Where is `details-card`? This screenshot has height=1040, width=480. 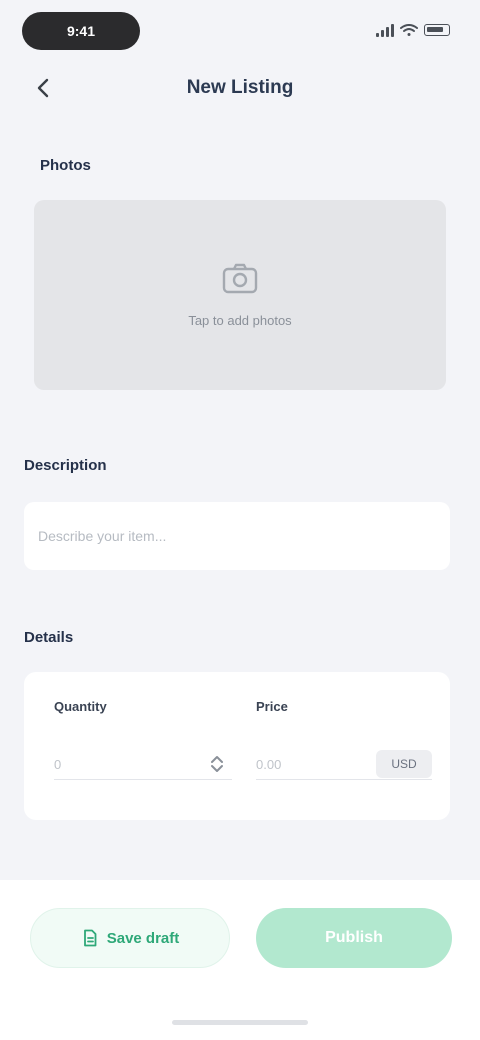 details-card is located at coordinates (237, 746).